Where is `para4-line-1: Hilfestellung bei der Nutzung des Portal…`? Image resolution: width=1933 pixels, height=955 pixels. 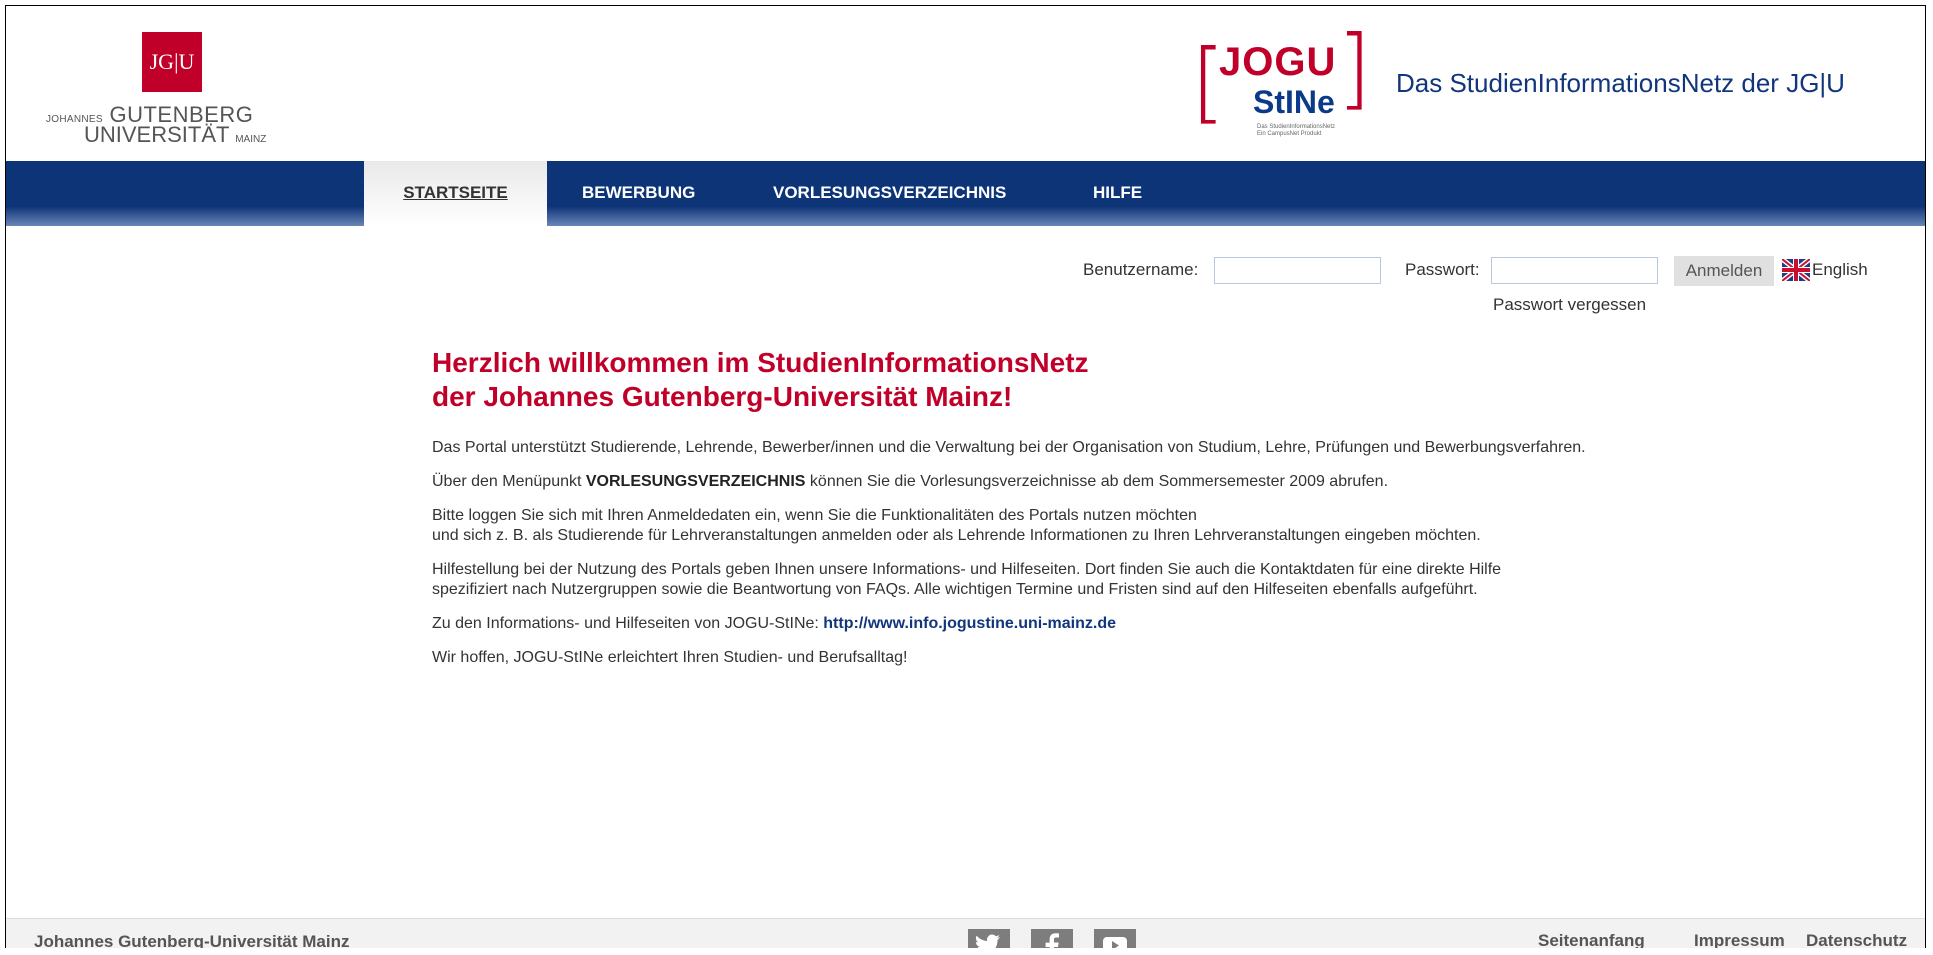
para4-line-1: Hilfestellung bei der Nutzung des Portal… is located at coordinates (967, 569).